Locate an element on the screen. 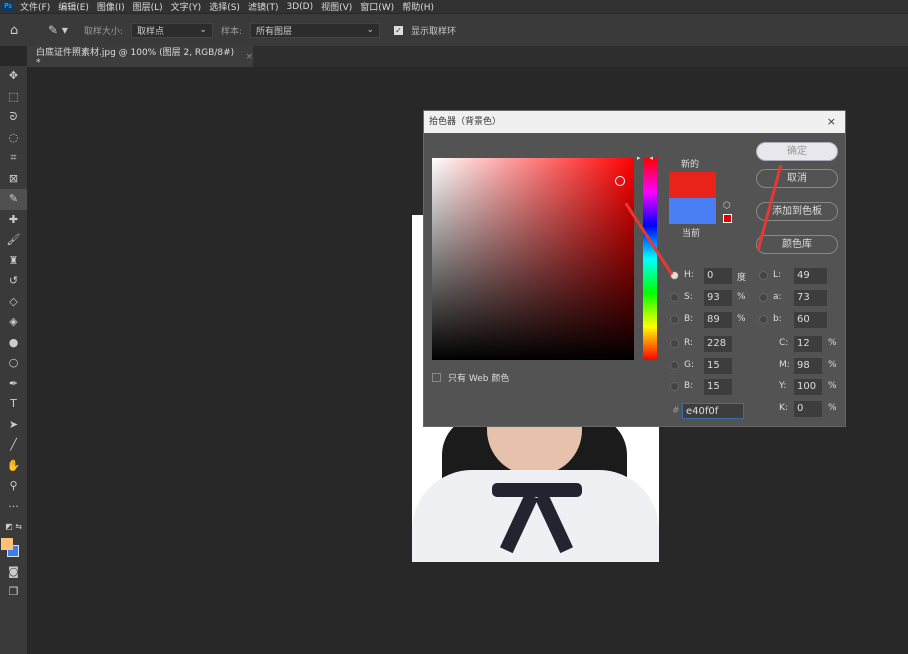 This screenshot has height=654, width=908. r-radio is located at coordinates (674, 343).